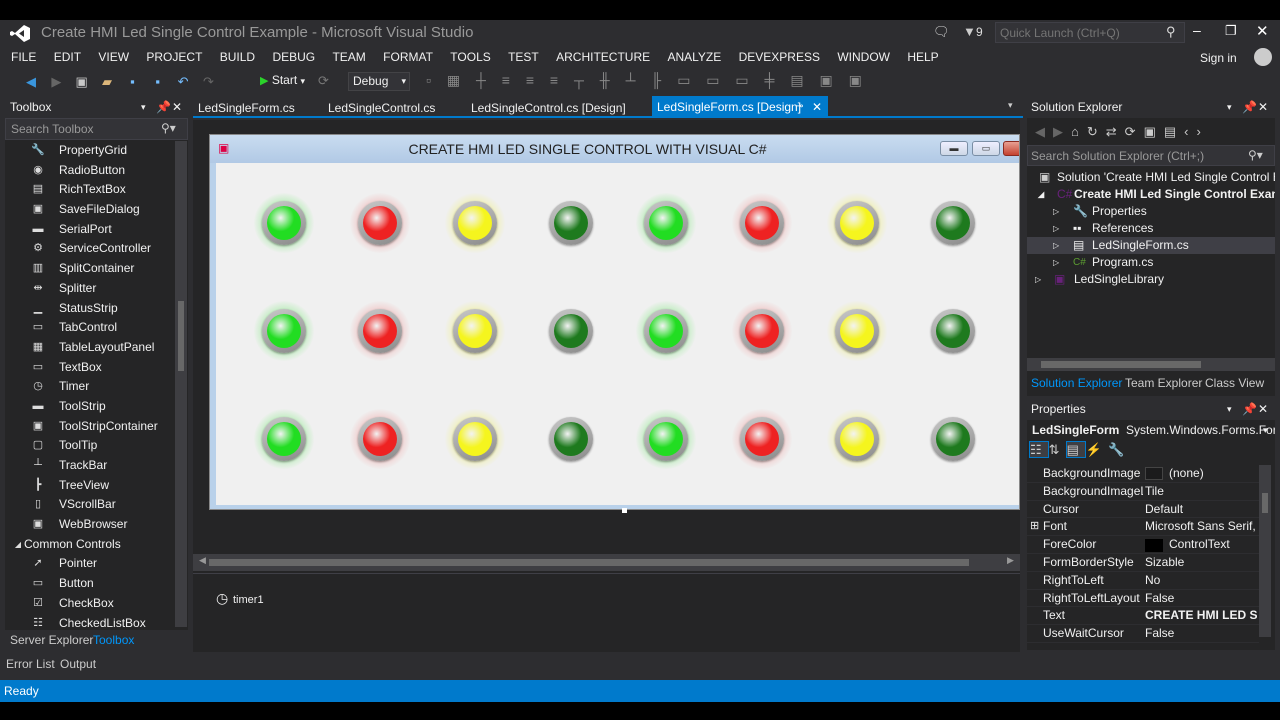  I want to click on tool-propertygrid: 🔧 PropertyGrid, so click(90, 151).